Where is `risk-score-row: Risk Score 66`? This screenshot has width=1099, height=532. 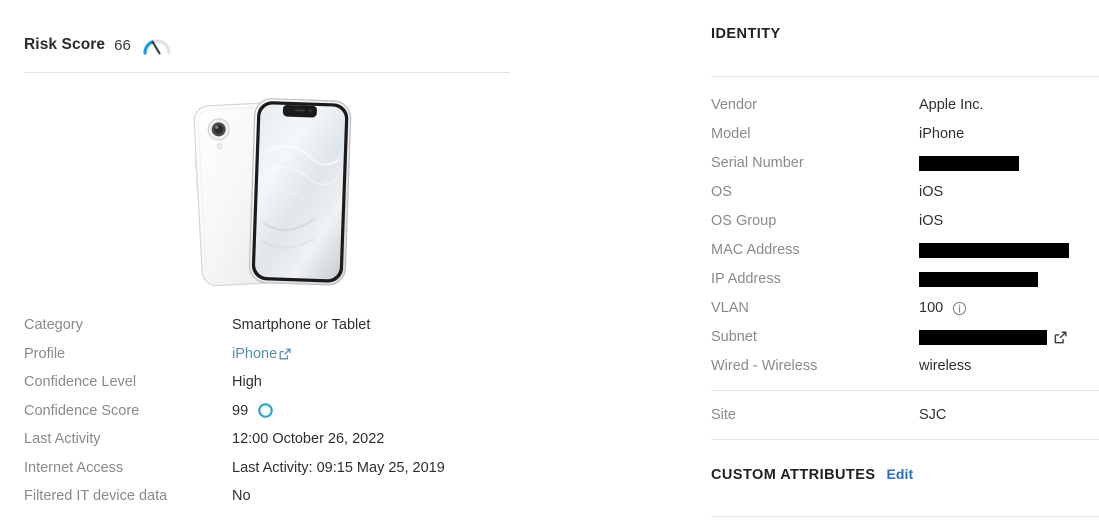 risk-score-row: Risk Score 66 is located at coordinates (268, 36).